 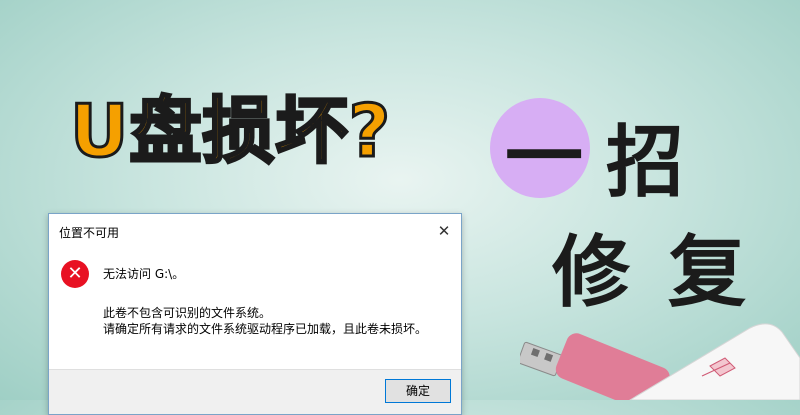 What do you see at coordinates (230, 131) in the screenshot?
I see `headline-text: U盘损坏?` at bounding box center [230, 131].